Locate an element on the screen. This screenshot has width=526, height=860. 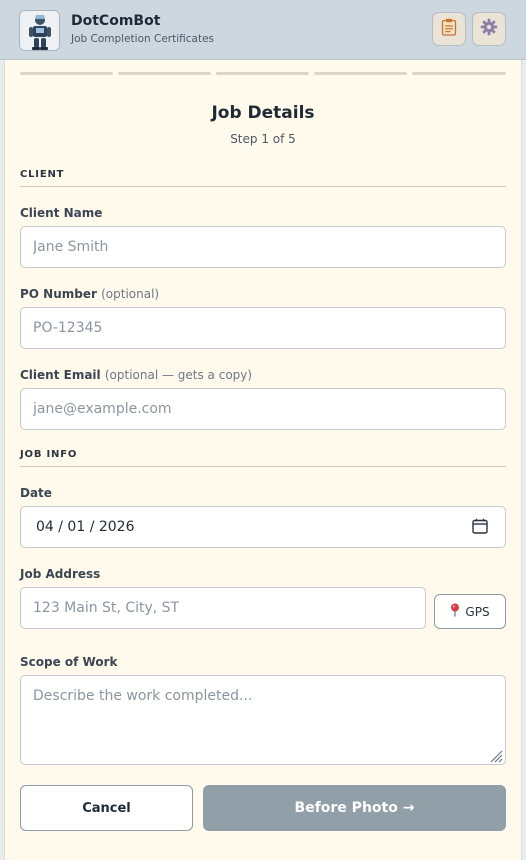
gps-button-label: GPS is located at coordinates (477, 611).